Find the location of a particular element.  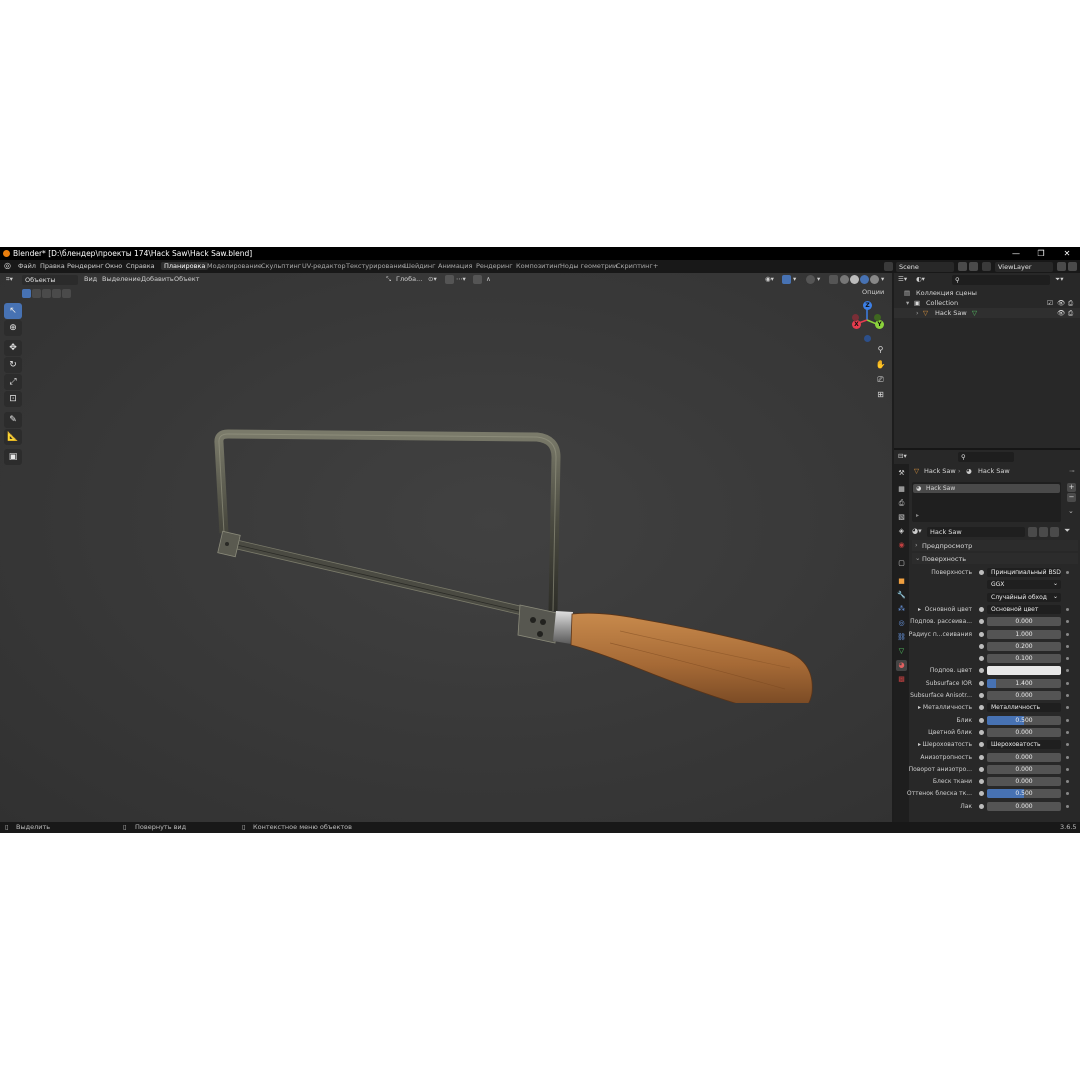

delete-scene-icon is located at coordinates (973, 266).